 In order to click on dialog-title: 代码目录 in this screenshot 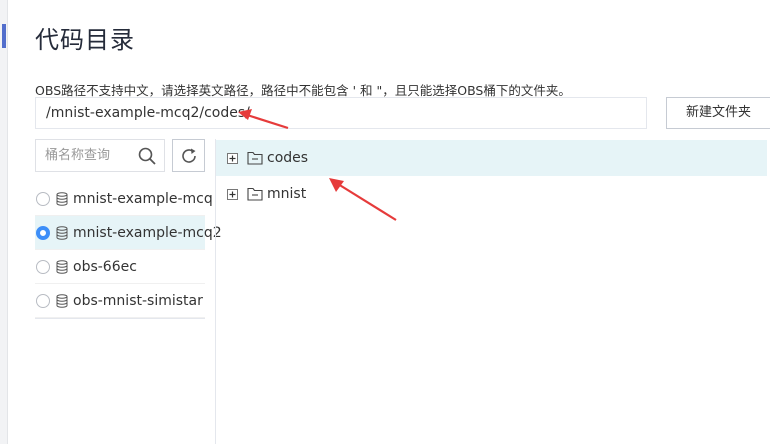, I will do `click(85, 40)`.